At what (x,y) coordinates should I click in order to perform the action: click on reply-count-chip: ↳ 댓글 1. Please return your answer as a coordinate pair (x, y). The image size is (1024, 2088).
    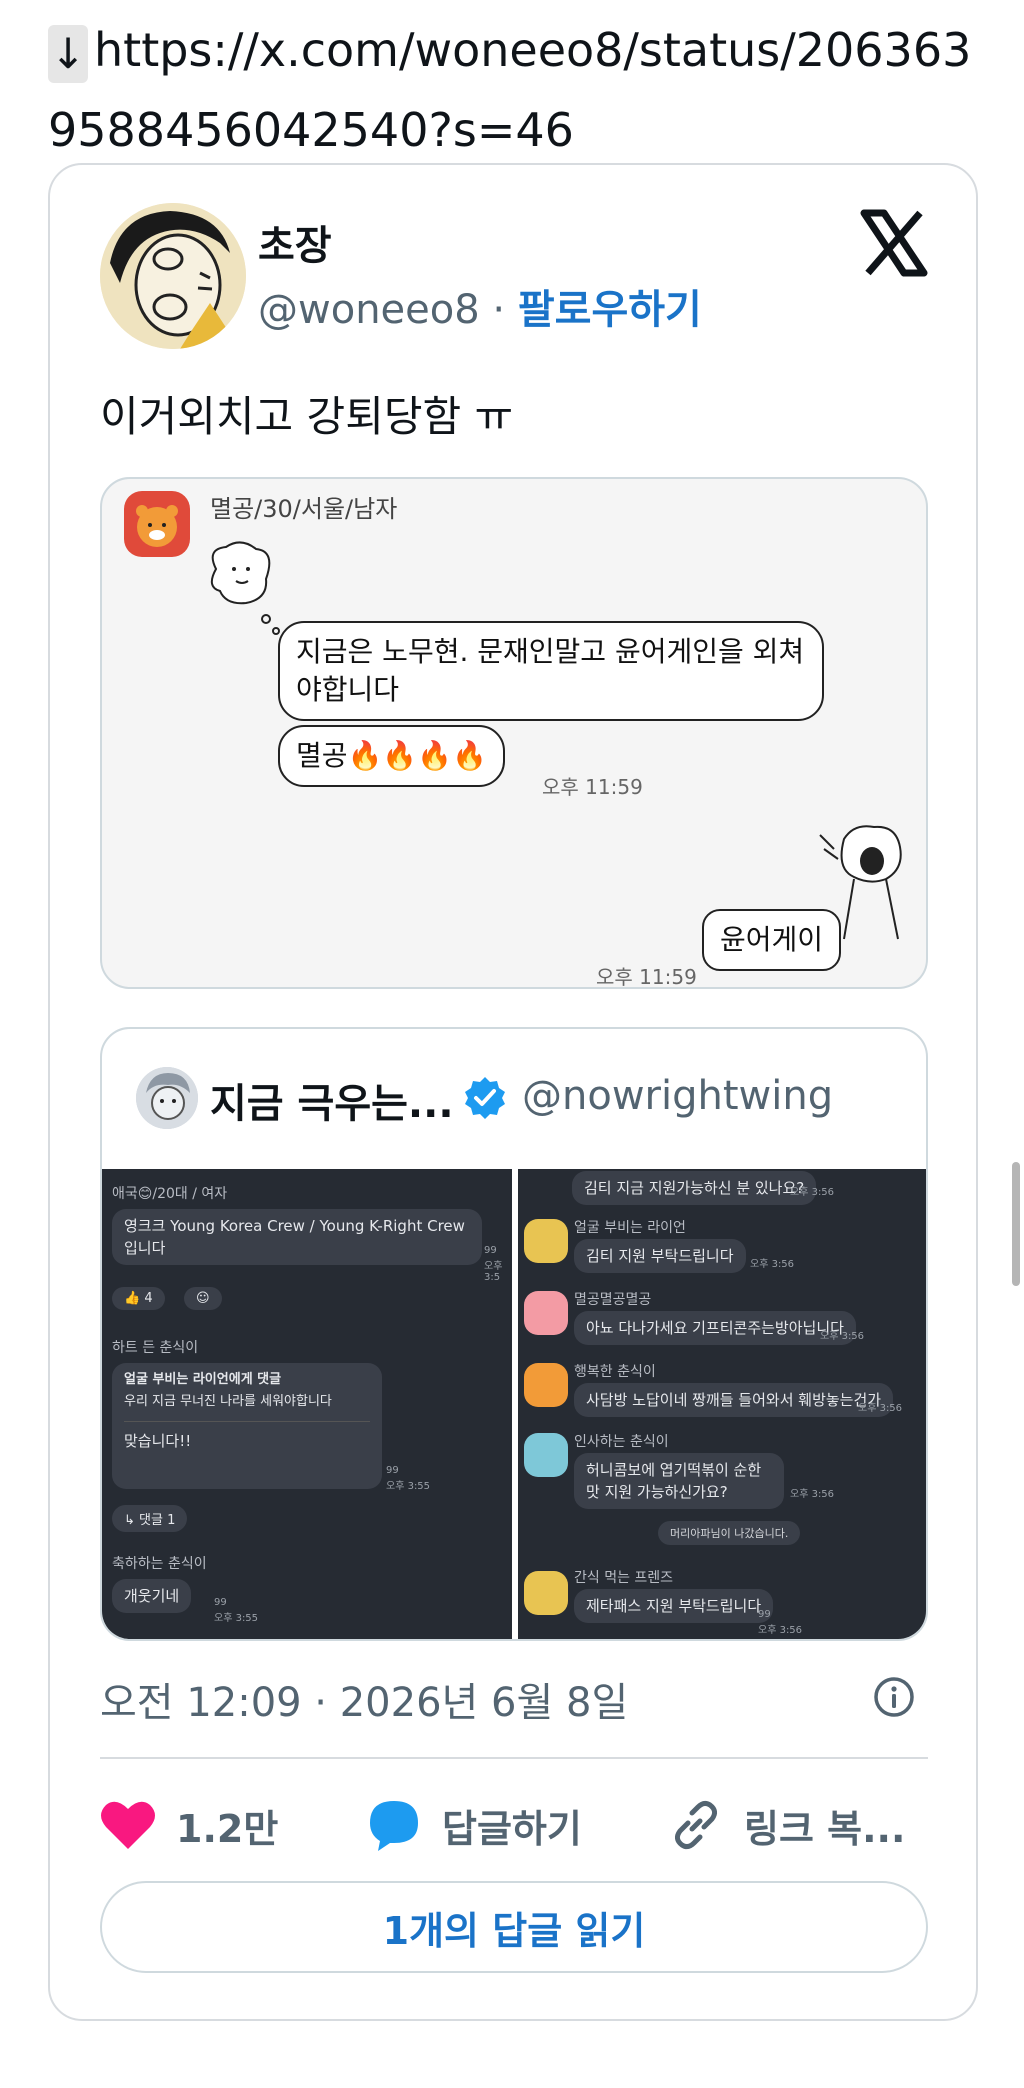
    Looking at the image, I should click on (150, 1518).